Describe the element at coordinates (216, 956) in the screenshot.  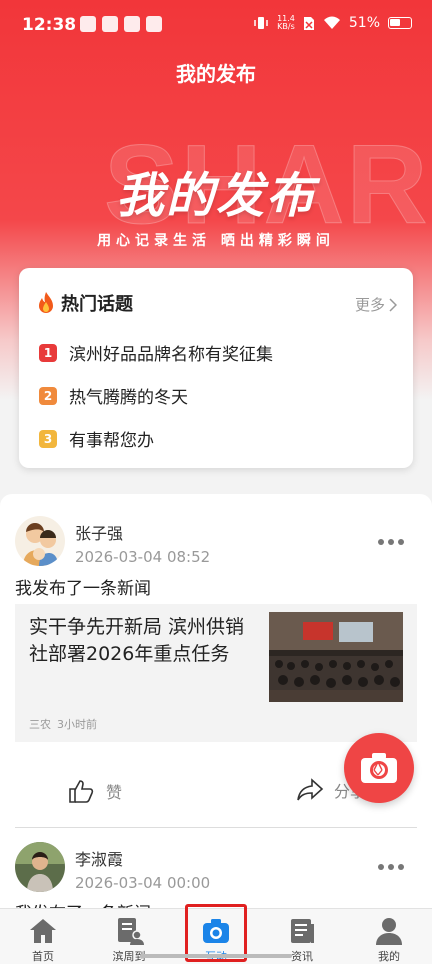
I see `home-indicator` at that location.